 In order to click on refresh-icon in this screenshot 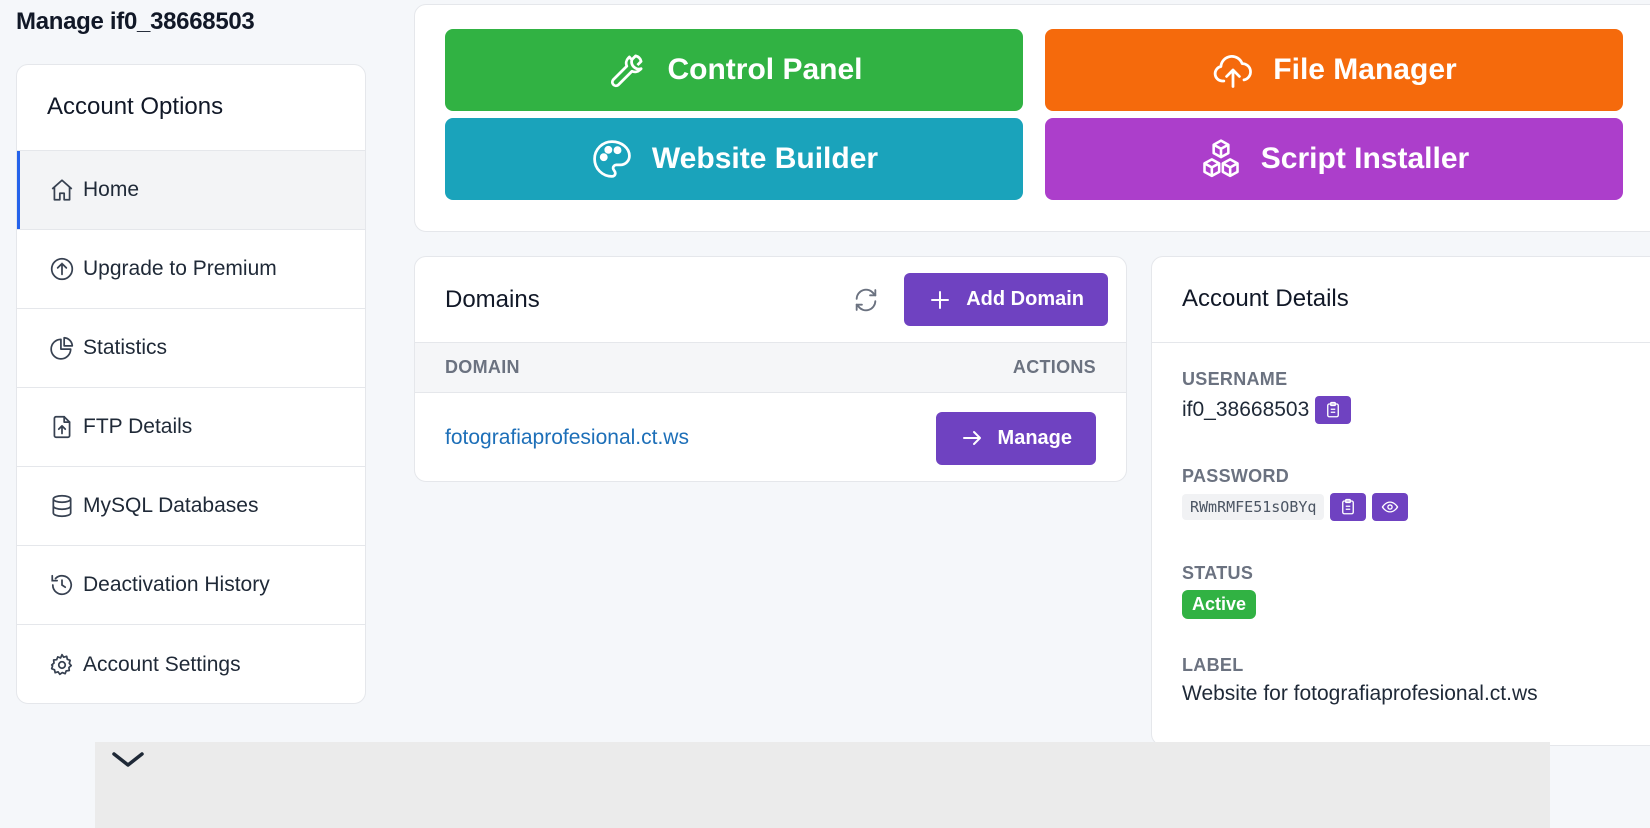, I will do `click(866, 300)`.